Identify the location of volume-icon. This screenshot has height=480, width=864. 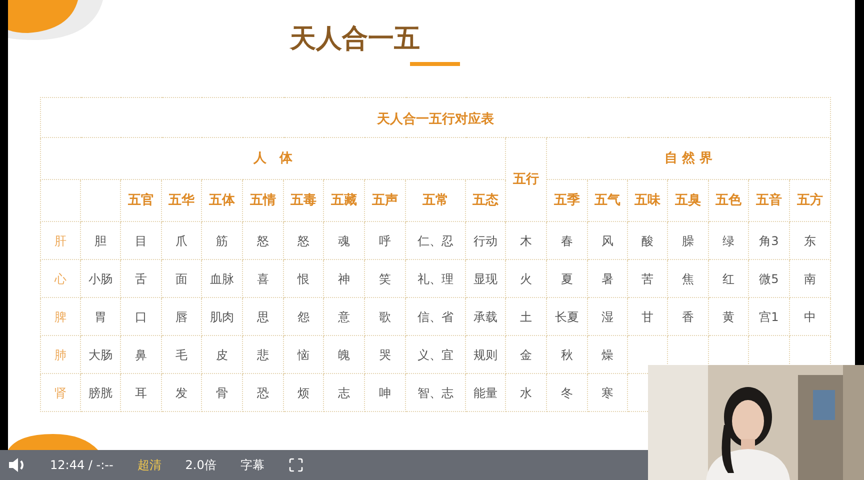
(17, 465).